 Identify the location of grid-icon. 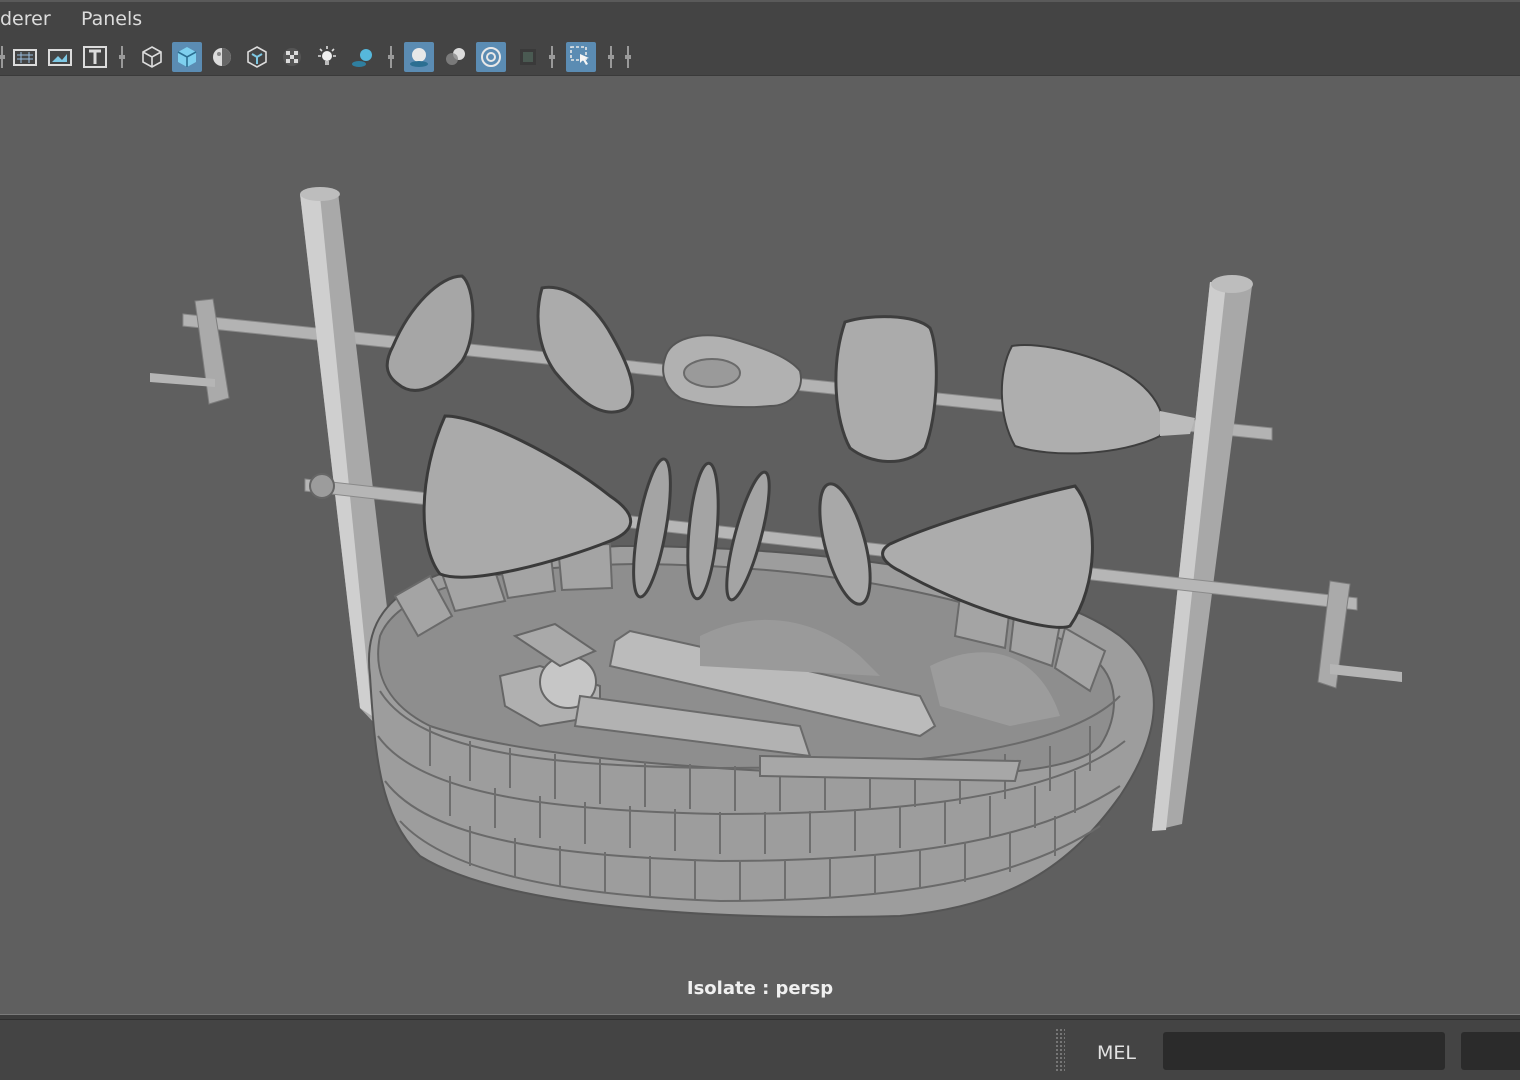
(25, 57).